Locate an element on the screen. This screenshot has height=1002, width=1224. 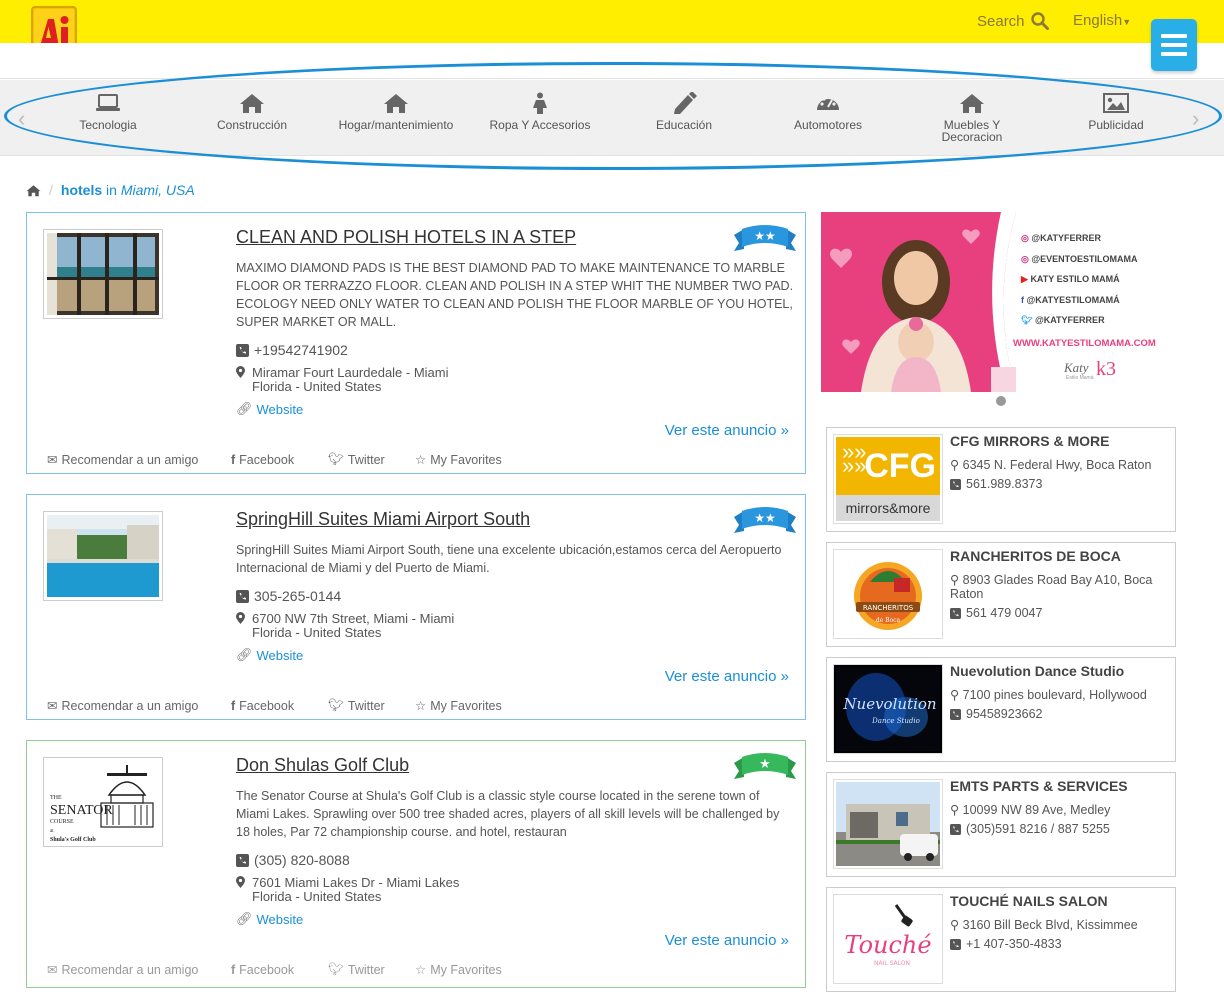
business-phone: +1 407-350-4833 is located at coordinates (1006, 944).